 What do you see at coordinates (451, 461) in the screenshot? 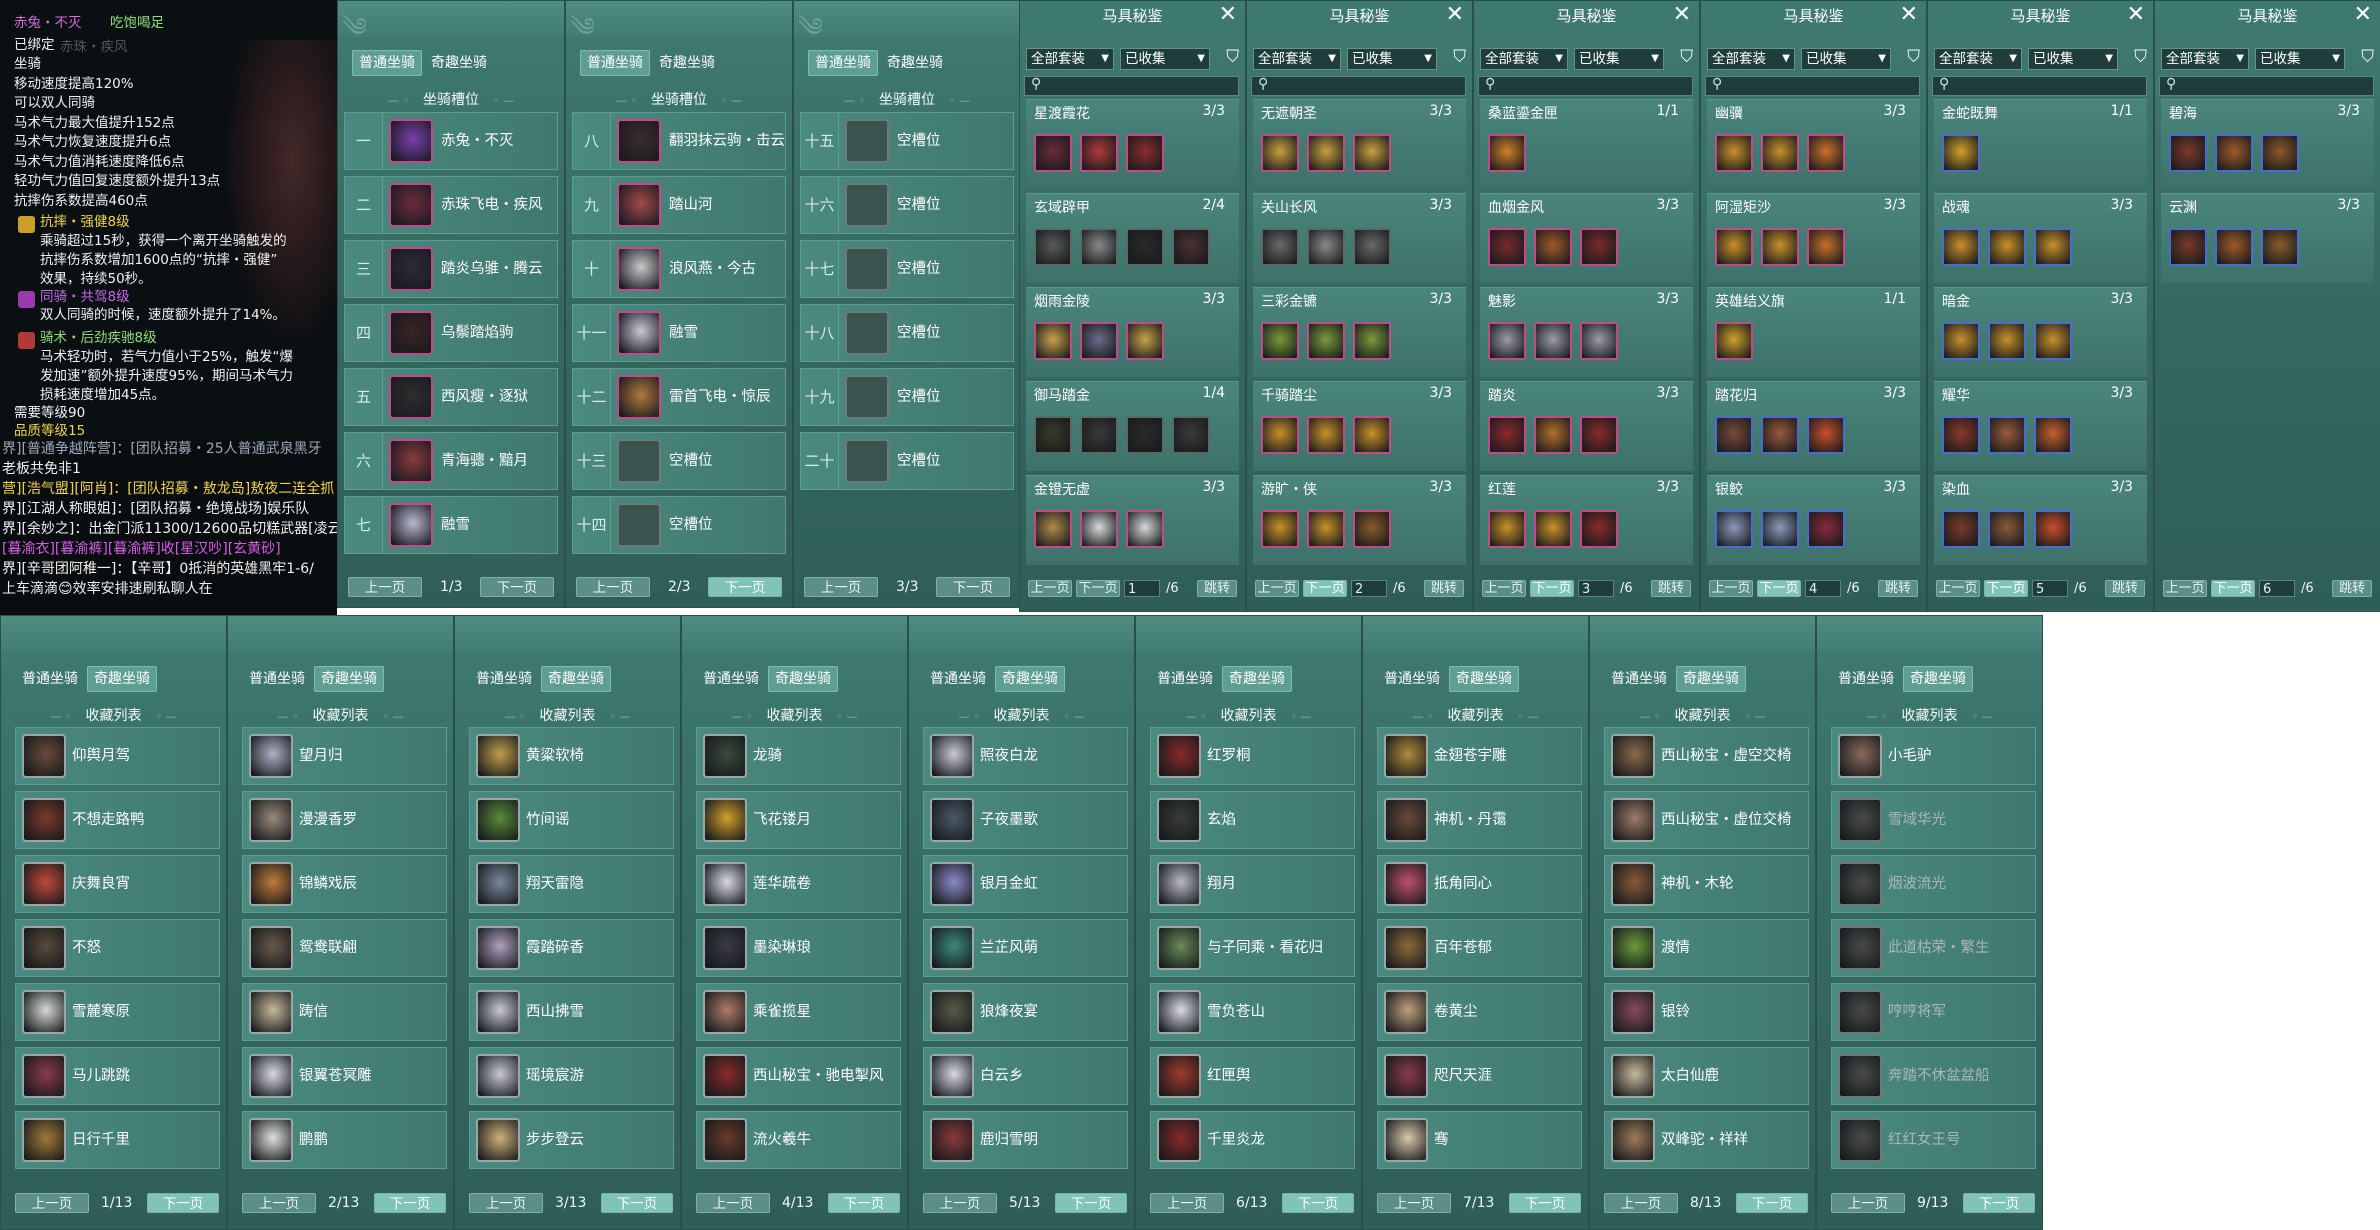
I see `mount-slot-row: 六 青海骢・黯月` at bounding box center [451, 461].